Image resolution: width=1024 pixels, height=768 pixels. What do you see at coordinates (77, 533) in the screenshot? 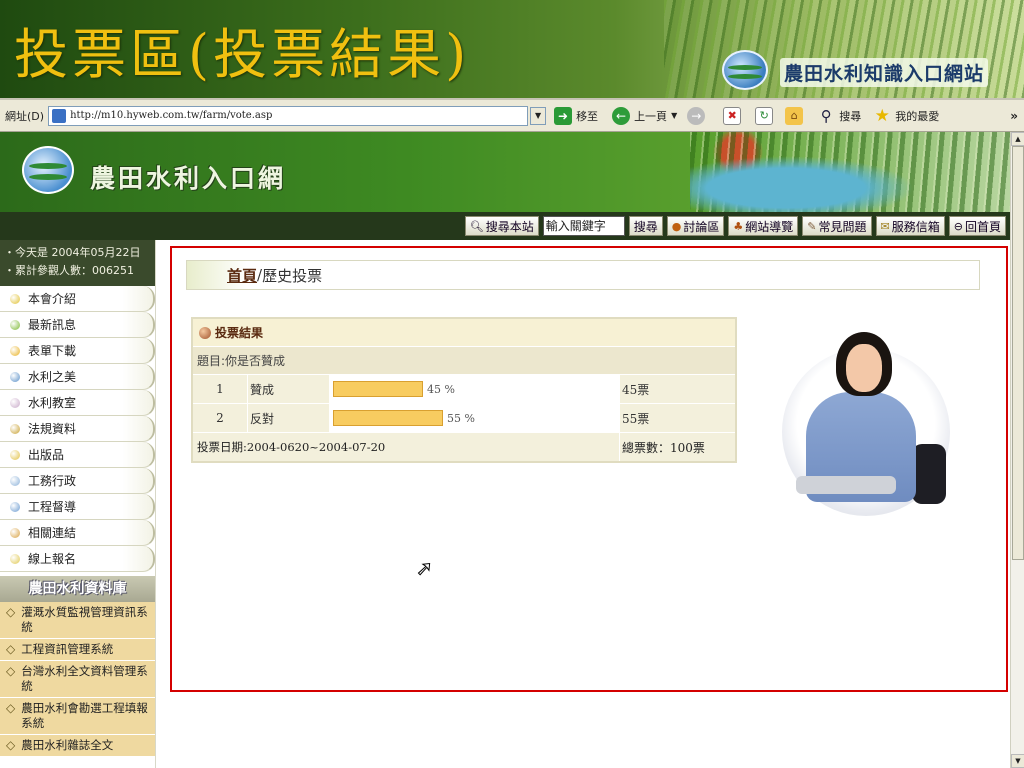
I see `sidebar-menu-item: 相關連結` at bounding box center [77, 533].